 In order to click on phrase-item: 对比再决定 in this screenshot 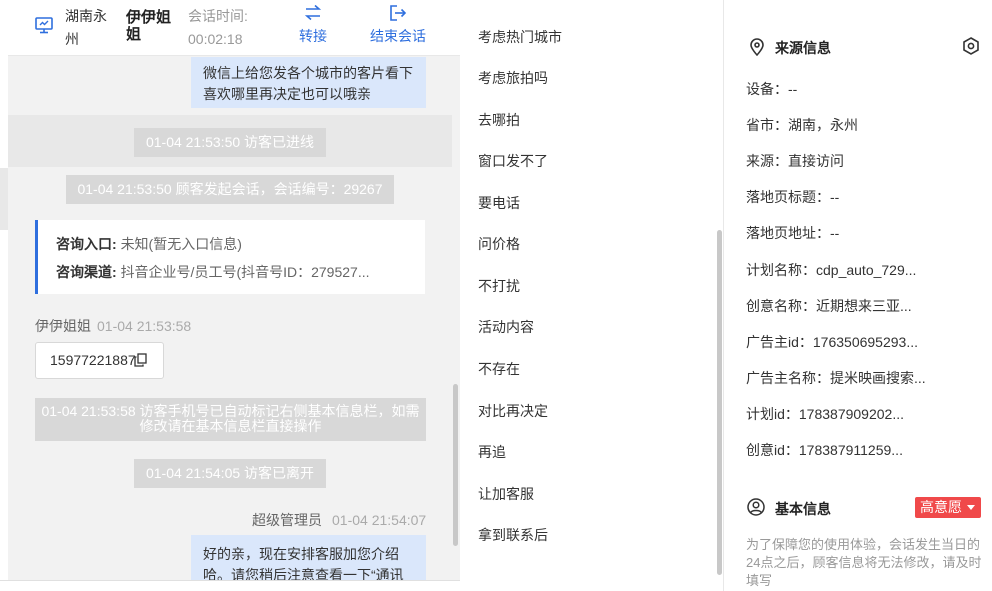, I will do `click(513, 411)`.